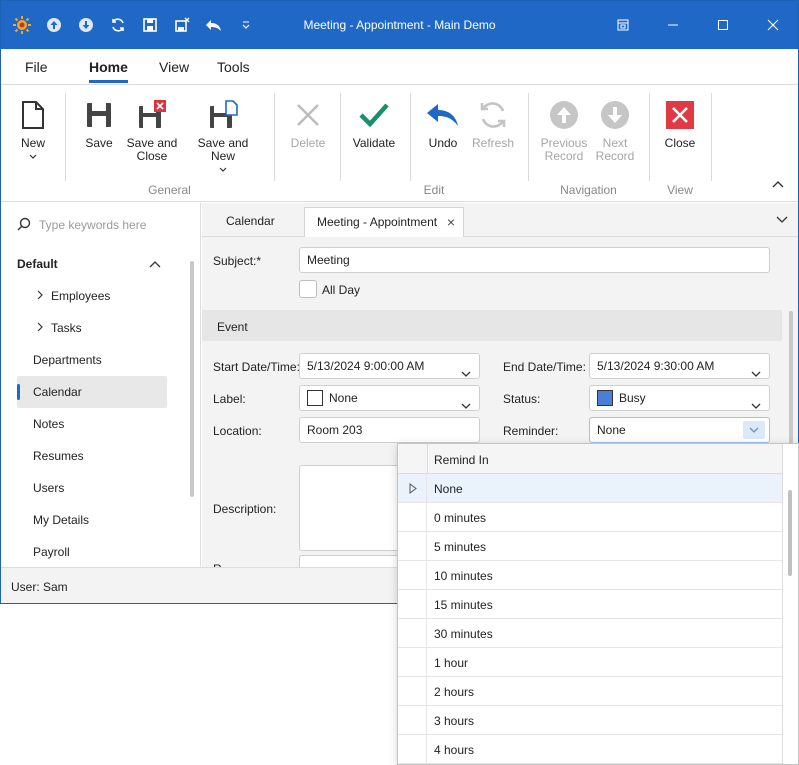  What do you see at coordinates (615, 115) in the screenshot?
I see `arrow-down-circle-icon` at bounding box center [615, 115].